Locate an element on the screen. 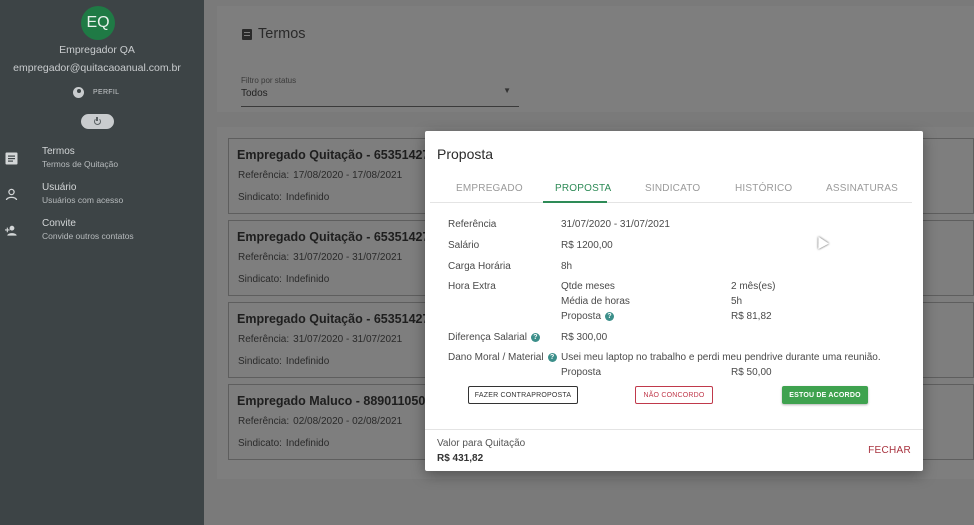  qtde-meses-value: 2 mês(es) is located at coordinates (753, 286).